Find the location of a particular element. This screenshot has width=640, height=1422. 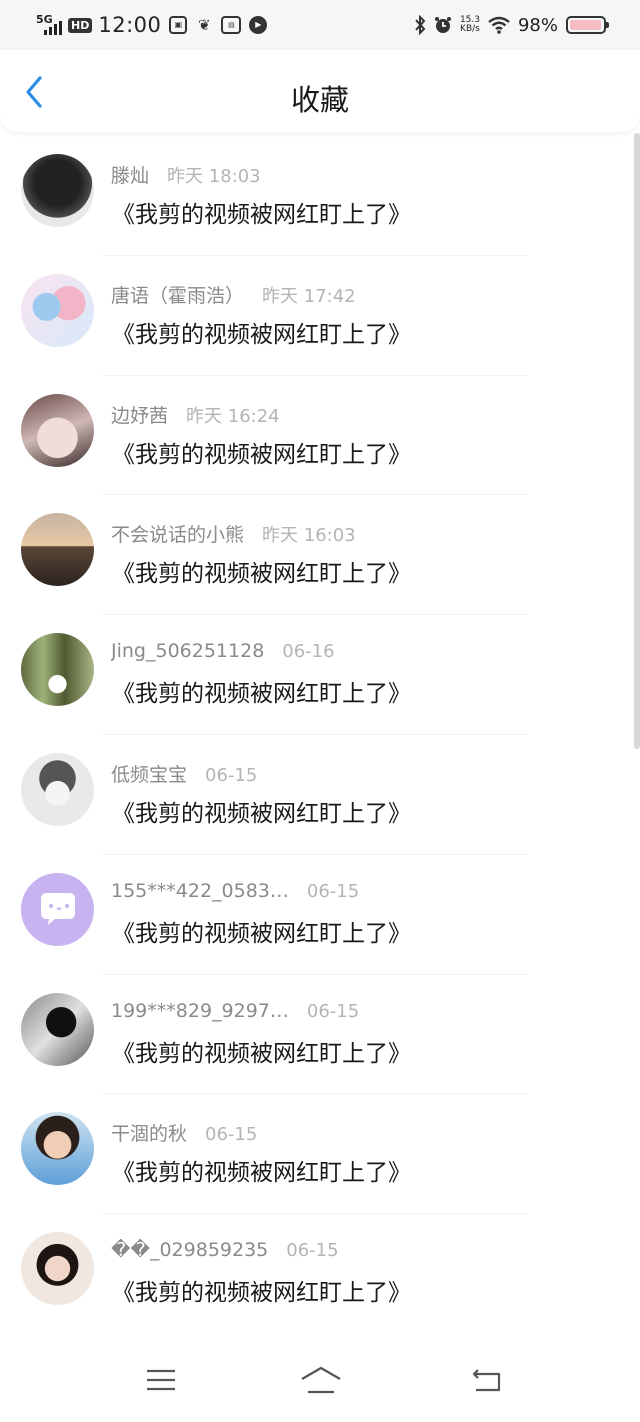

network-speed: 15.3 KB/s is located at coordinates (470, 25).